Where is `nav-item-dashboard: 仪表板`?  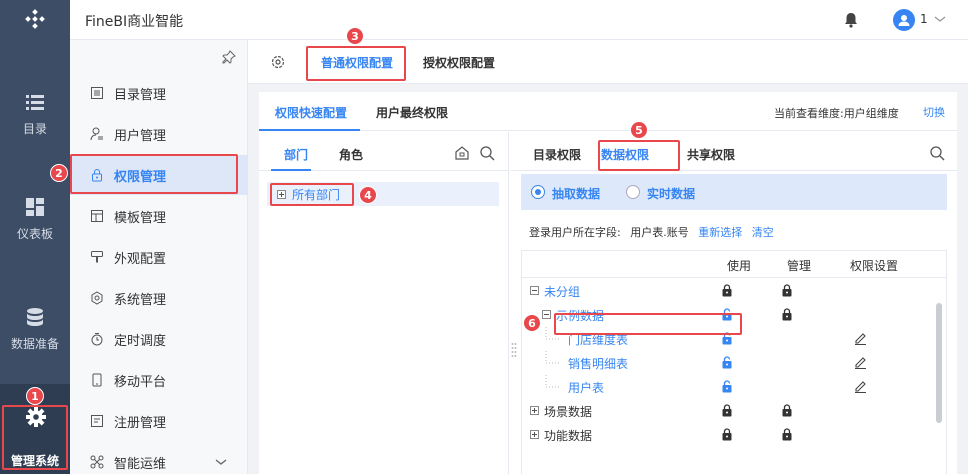
nav-item-dashboard: 仪表板 is located at coordinates (35, 220).